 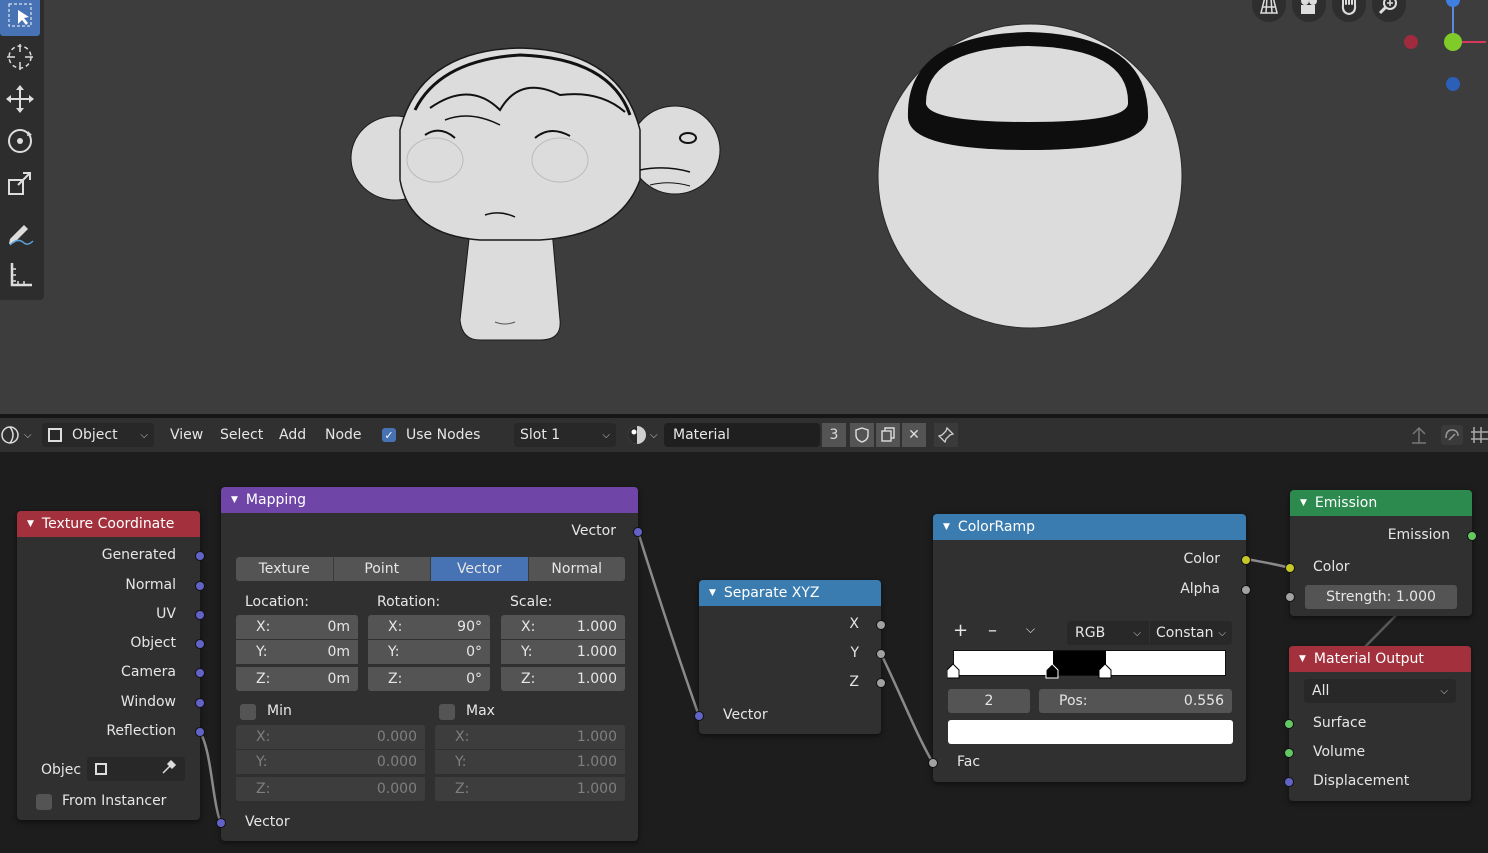 What do you see at coordinates (330, 789) in the screenshot?
I see `min-z-field: Z: 0.000` at bounding box center [330, 789].